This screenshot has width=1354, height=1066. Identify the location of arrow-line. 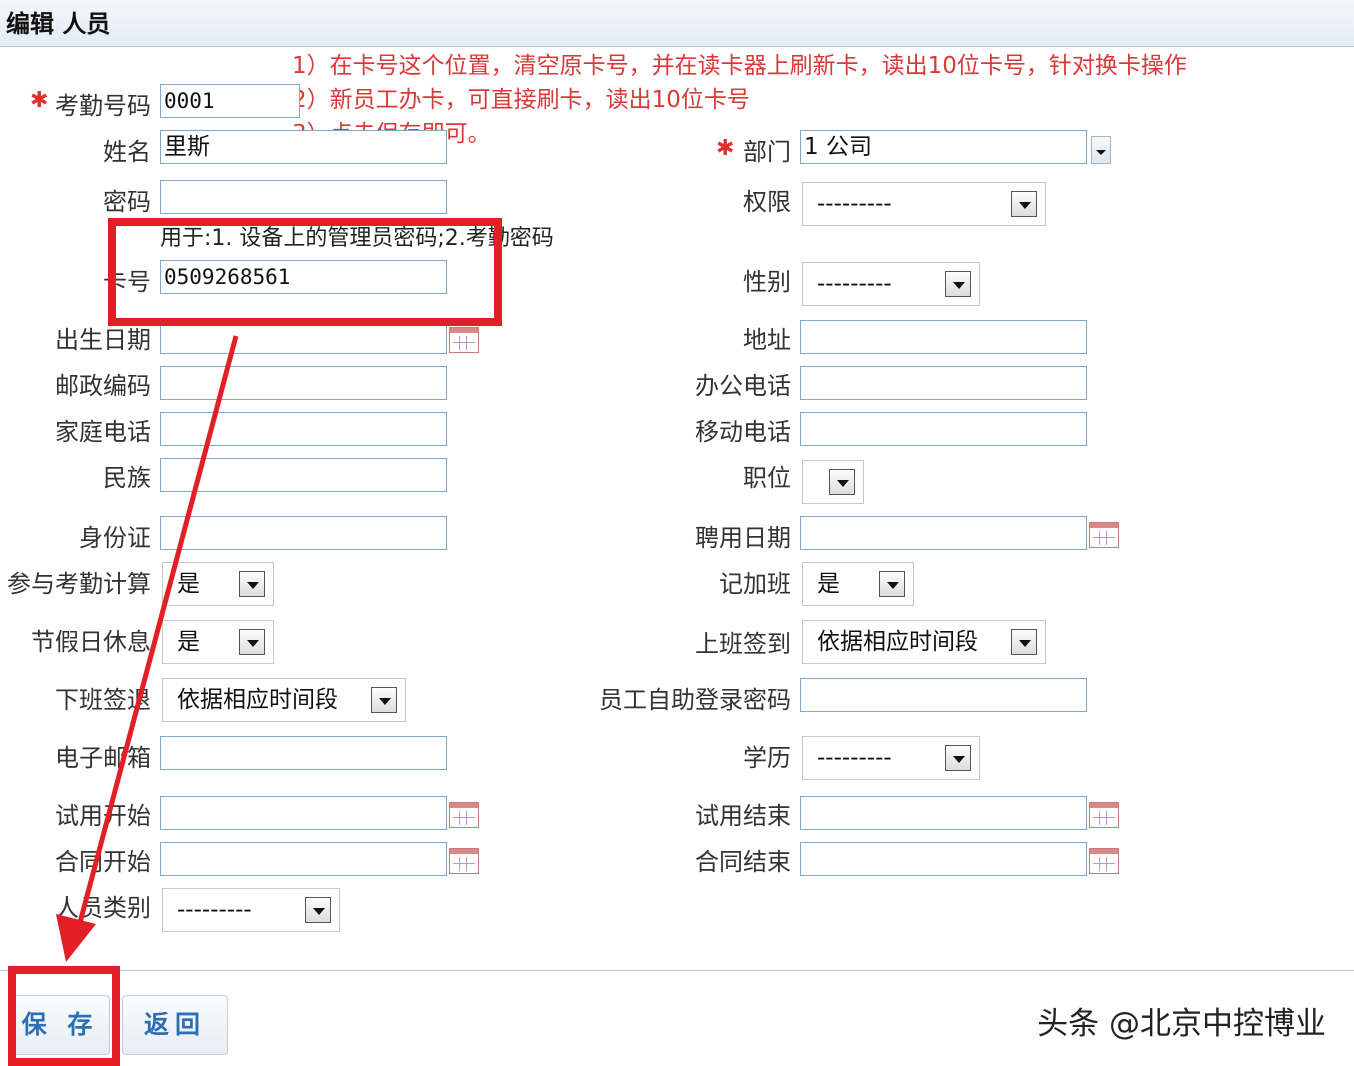
(157, 633).